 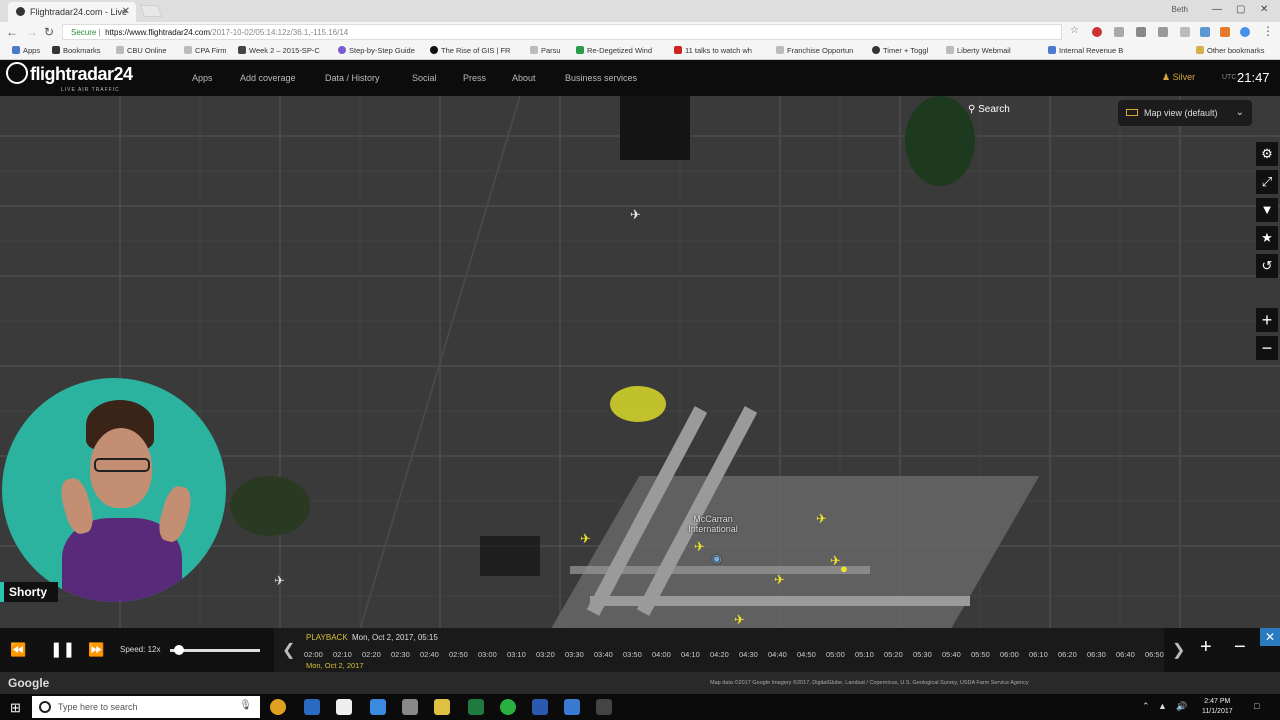 I want to click on timeline-next-icon: ❯, so click(x=1178, y=650).